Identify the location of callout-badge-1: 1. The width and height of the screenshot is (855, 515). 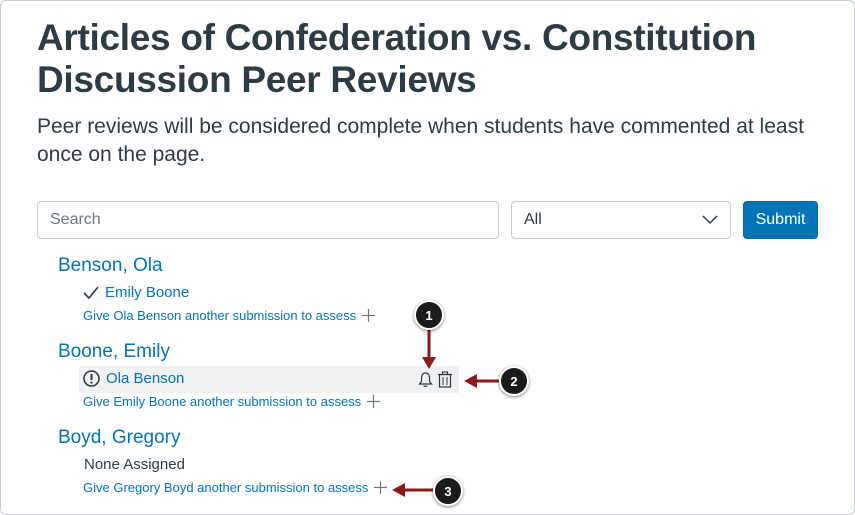
(429, 315).